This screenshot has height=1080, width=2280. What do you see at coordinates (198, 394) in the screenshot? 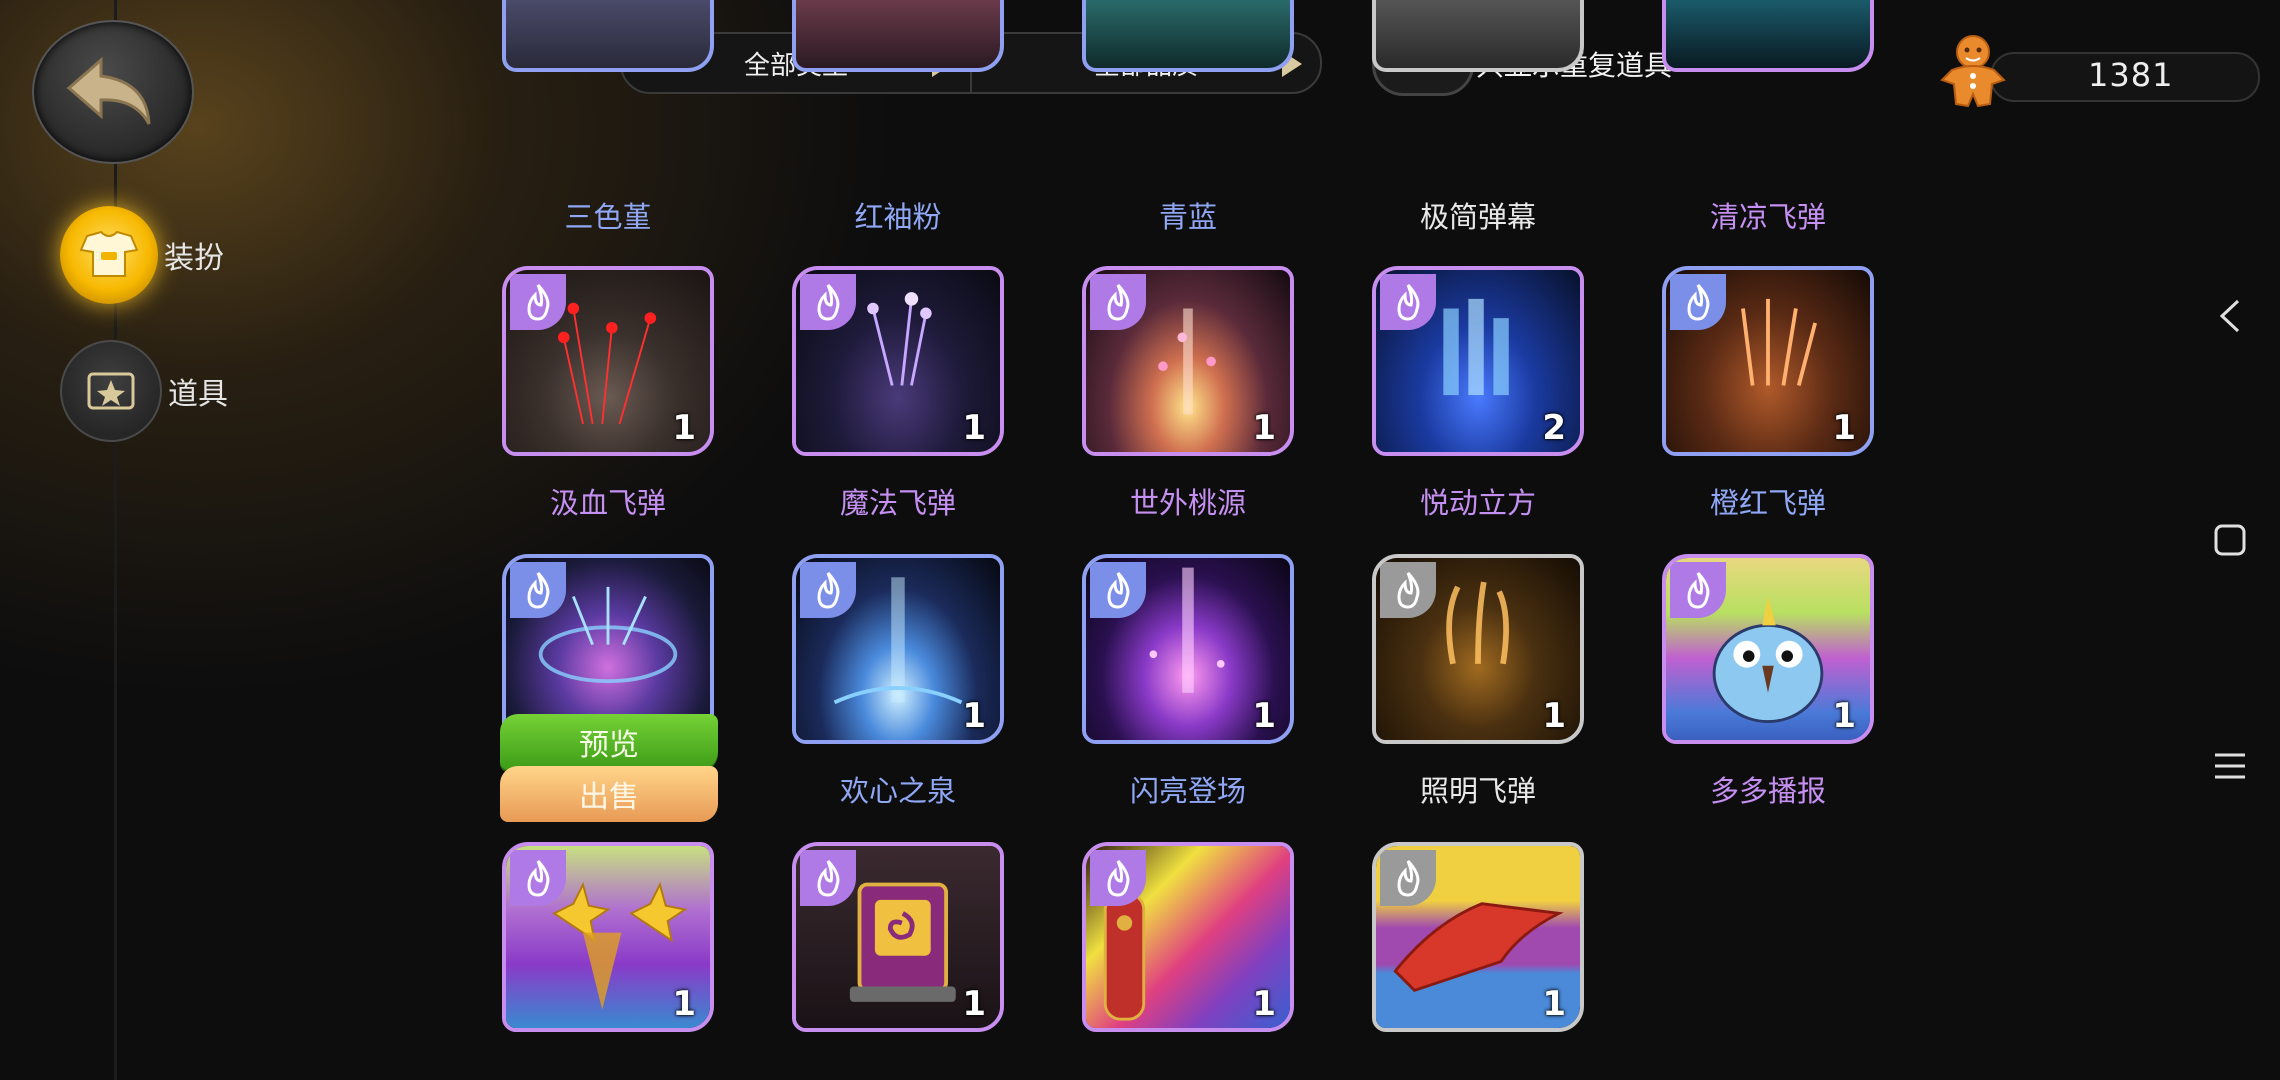
I see `side-nav-label: 道具` at bounding box center [198, 394].